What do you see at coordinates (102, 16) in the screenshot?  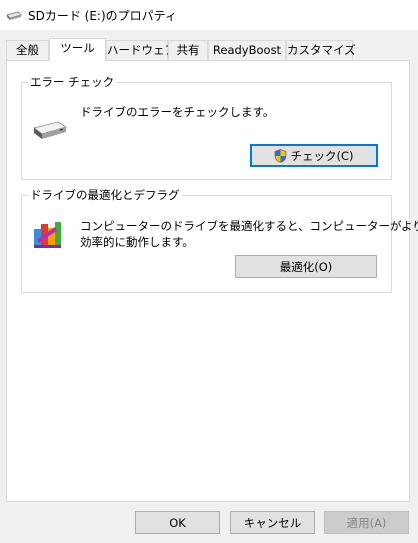 I see `window-title: SDカード (E:)のプロパティ` at bounding box center [102, 16].